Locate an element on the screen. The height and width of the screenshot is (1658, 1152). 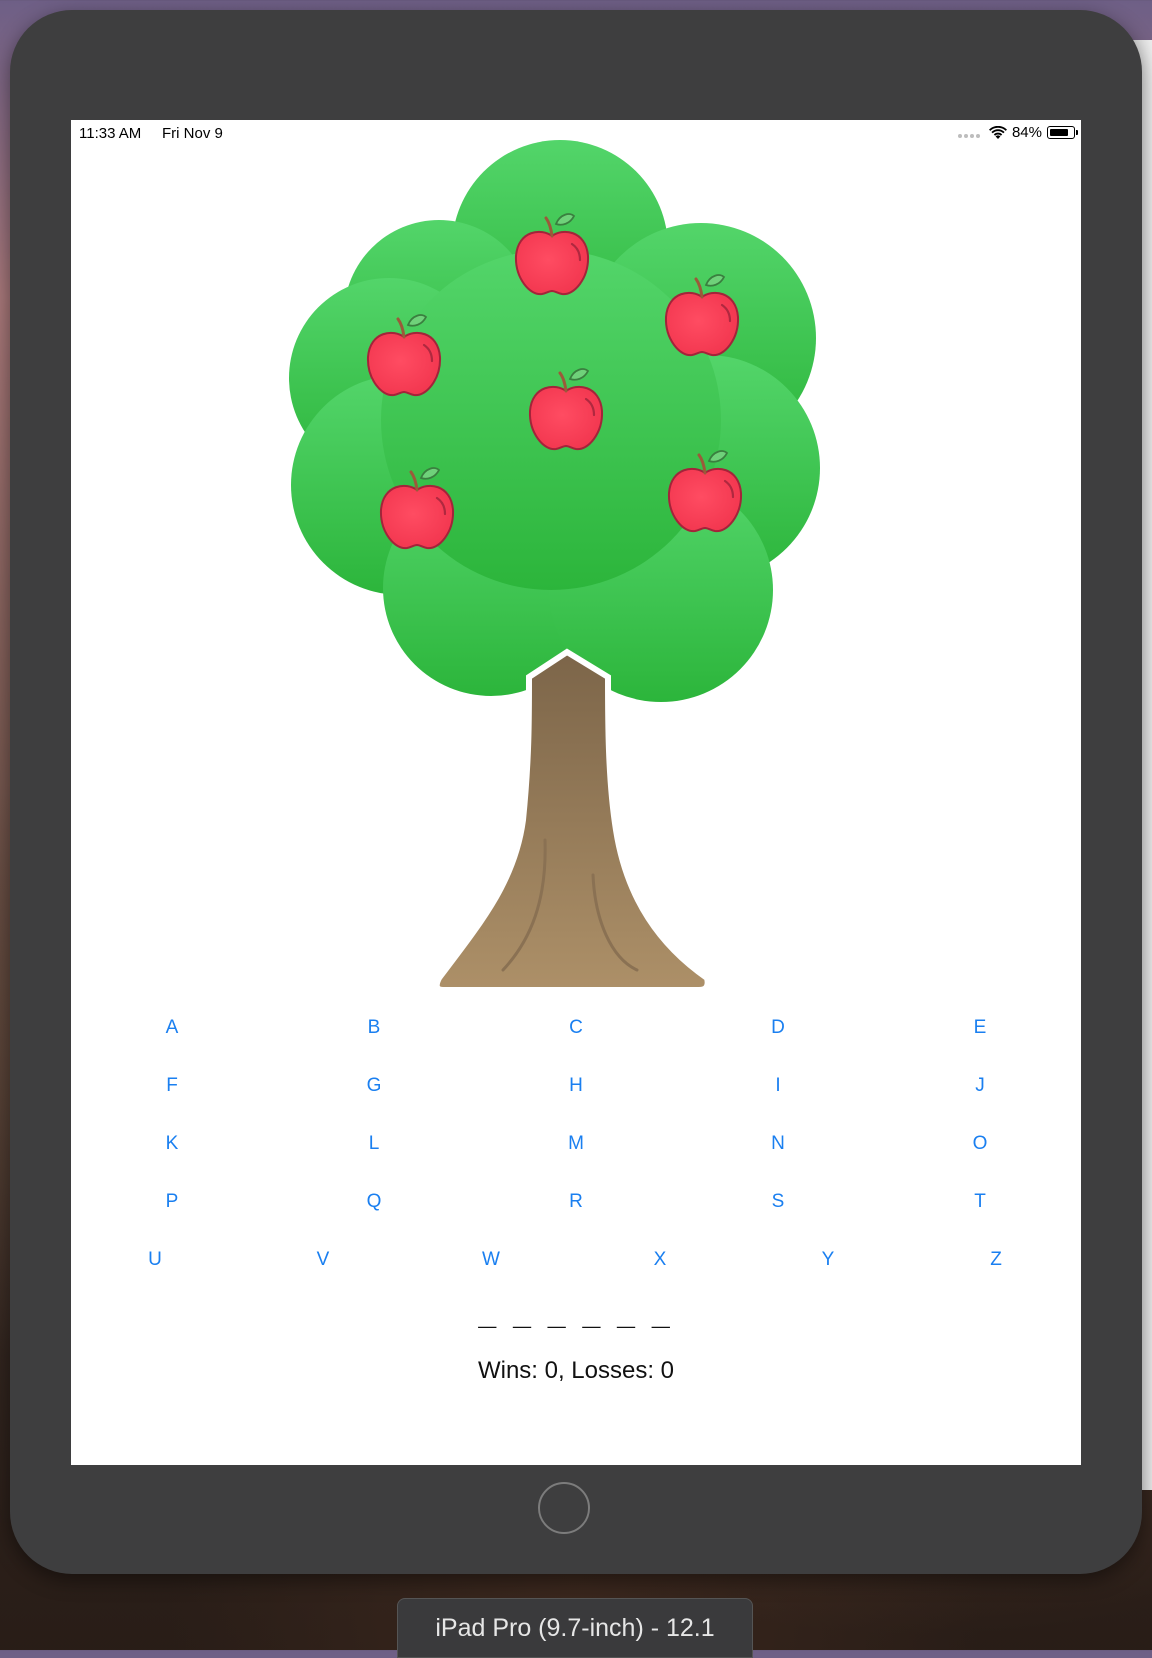
letter-button-z: Z is located at coordinates (996, 1260).